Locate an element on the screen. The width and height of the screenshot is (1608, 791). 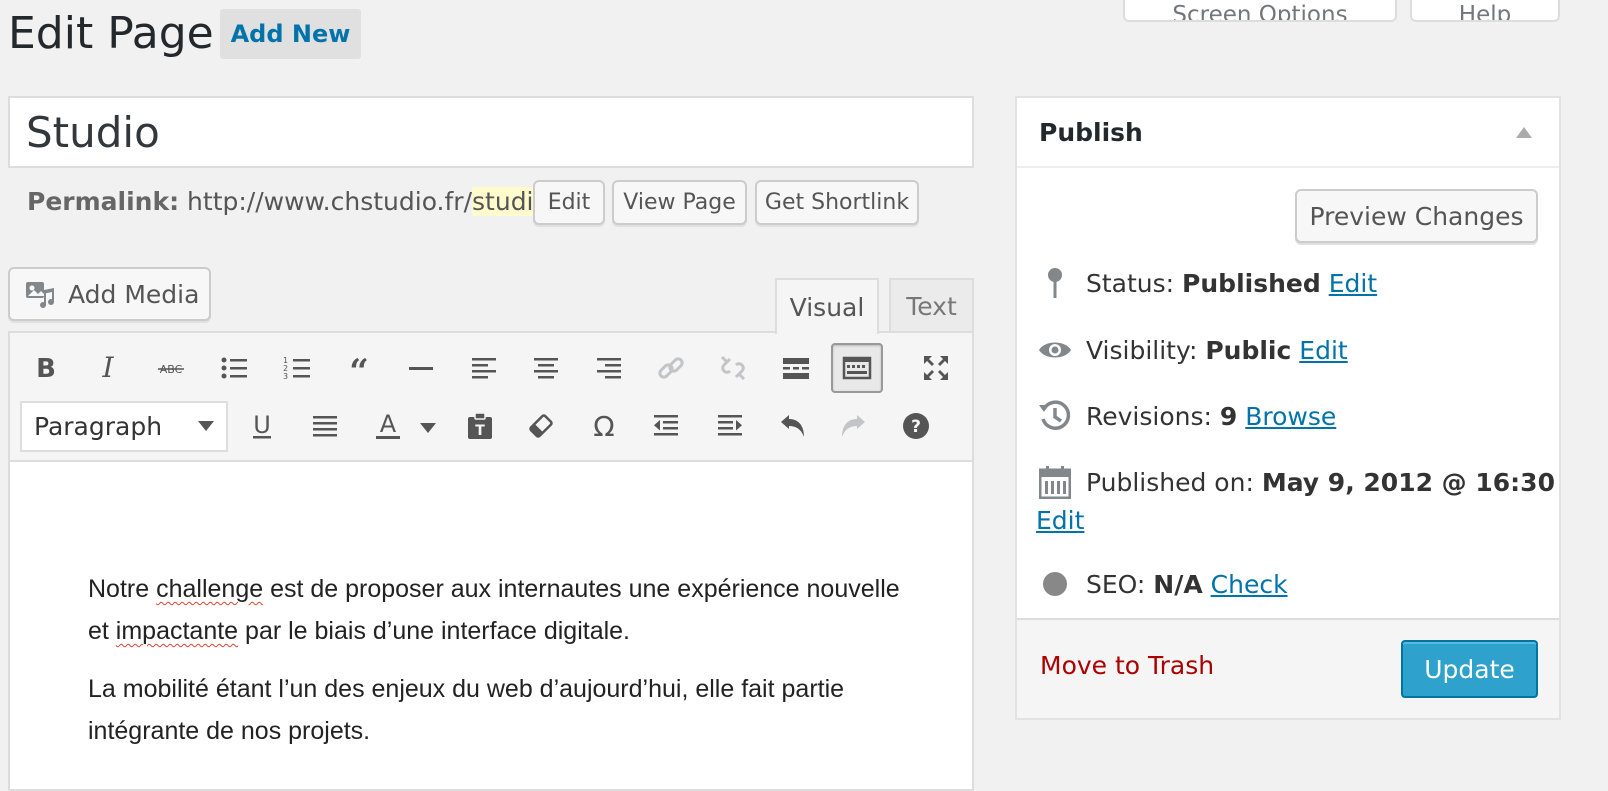
permalink-base: http://www.chstudio.fr/ is located at coordinates (330, 201).